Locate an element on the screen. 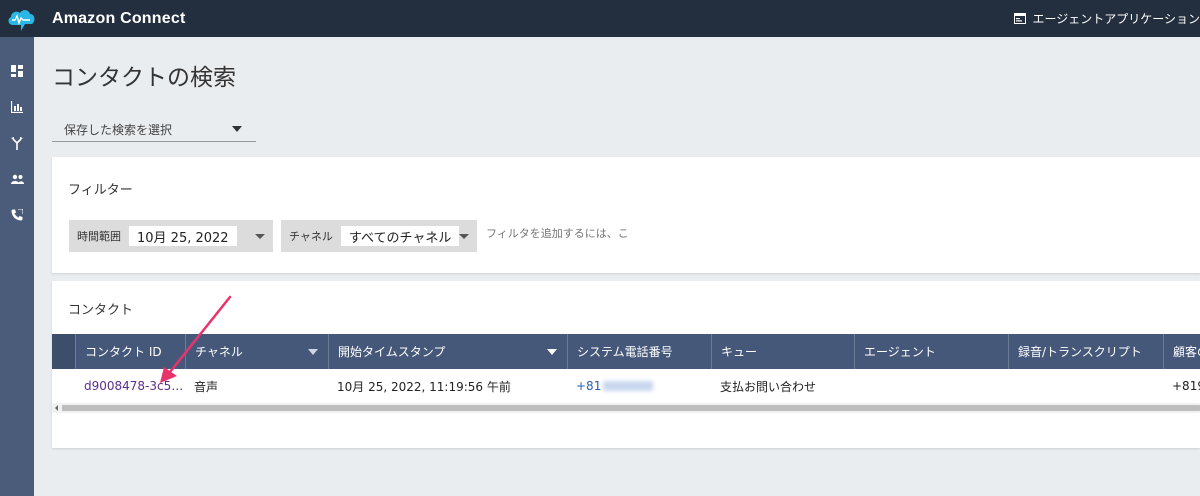 The width and height of the screenshot is (1200, 496). page-title: コンタクトの検索 is located at coordinates (144, 78).